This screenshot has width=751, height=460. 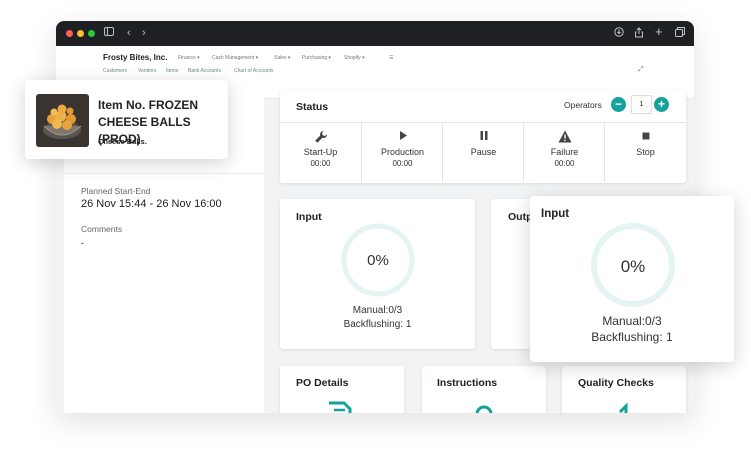 I want to click on menu-purchasing: Purchasing ▾, so click(x=316, y=58).